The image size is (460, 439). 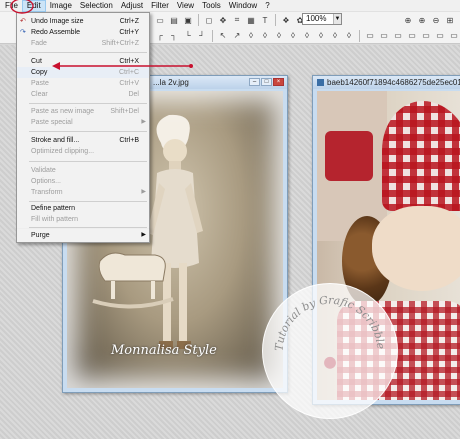 What do you see at coordinates (83, 72) in the screenshot?
I see `menu-item-copy: Copy Ctrl+C` at bounding box center [83, 72].